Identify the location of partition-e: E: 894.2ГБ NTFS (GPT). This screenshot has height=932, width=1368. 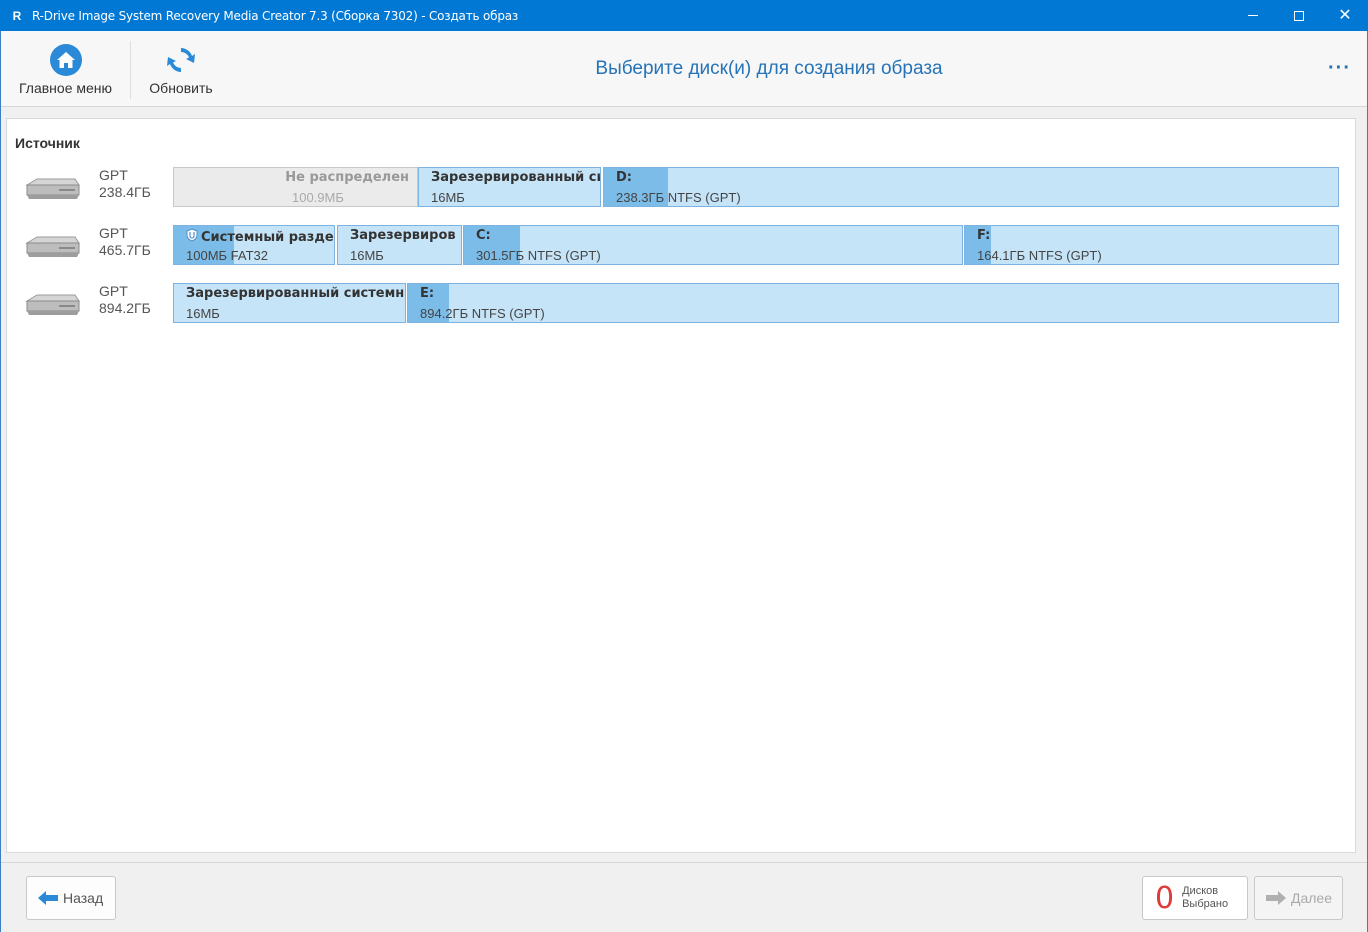
(873, 303).